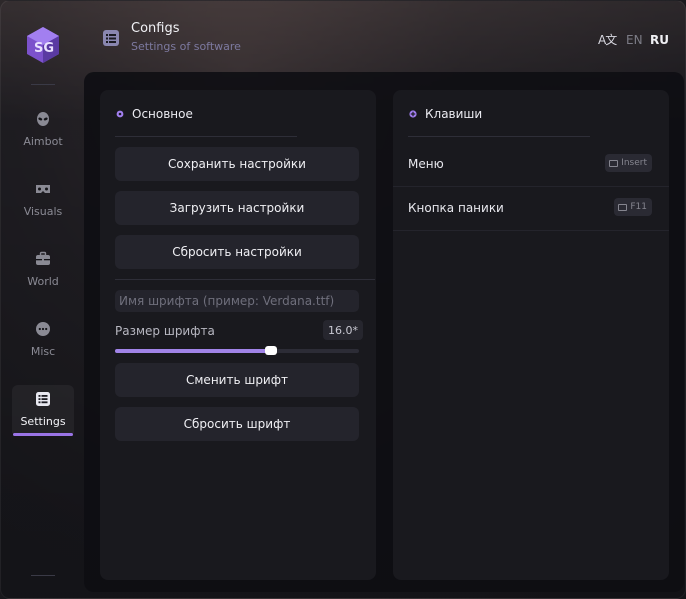  I want to click on keybind-row-panic: Кнопка паники F11, so click(531, 209).